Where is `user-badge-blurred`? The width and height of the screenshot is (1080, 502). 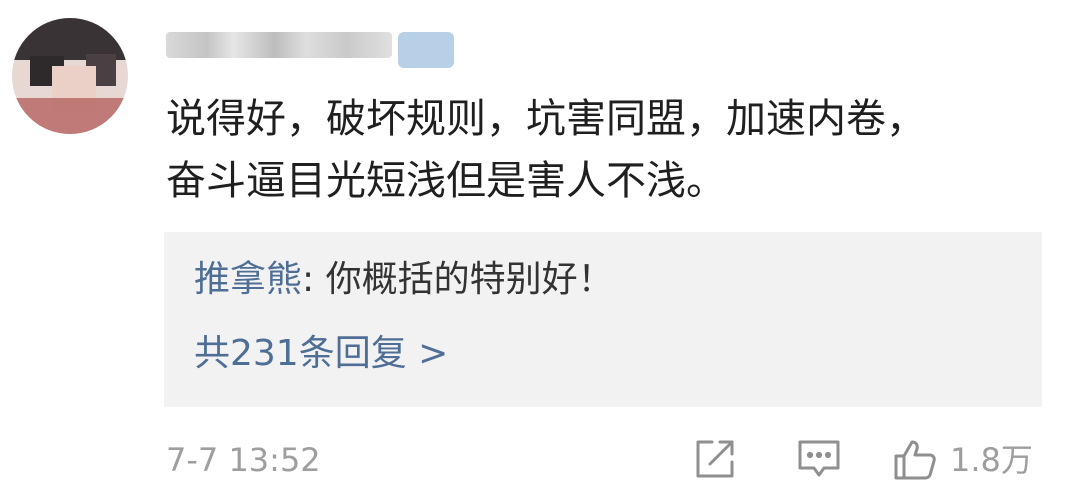
user-badge-blurred is located at coordinates (426, 50).